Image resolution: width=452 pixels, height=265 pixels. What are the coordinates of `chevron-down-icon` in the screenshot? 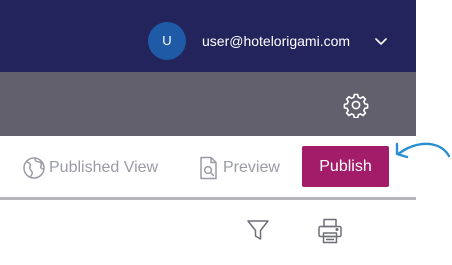 It's located at (381, 41).